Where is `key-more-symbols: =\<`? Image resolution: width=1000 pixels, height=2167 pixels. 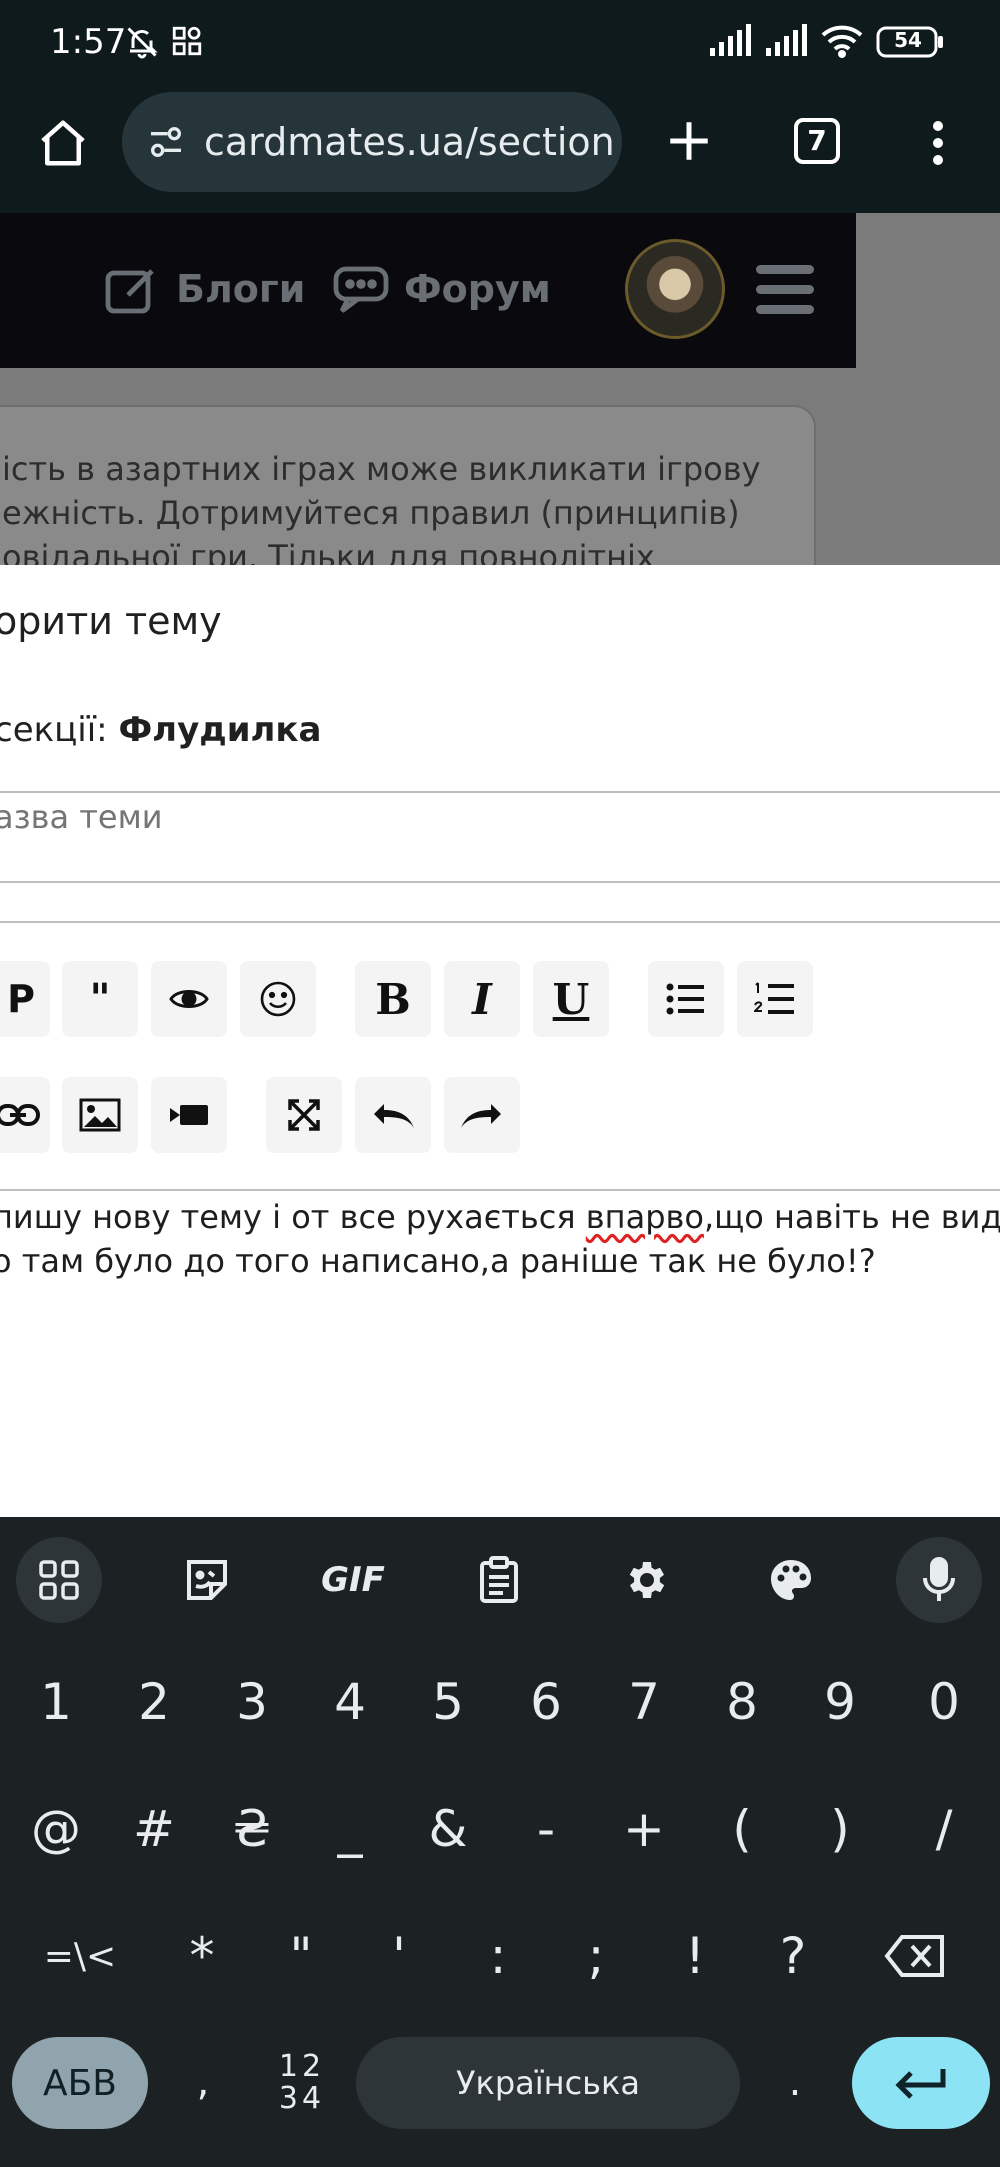 key-more-symbols: =\< is located at coordinates (80, 1956).